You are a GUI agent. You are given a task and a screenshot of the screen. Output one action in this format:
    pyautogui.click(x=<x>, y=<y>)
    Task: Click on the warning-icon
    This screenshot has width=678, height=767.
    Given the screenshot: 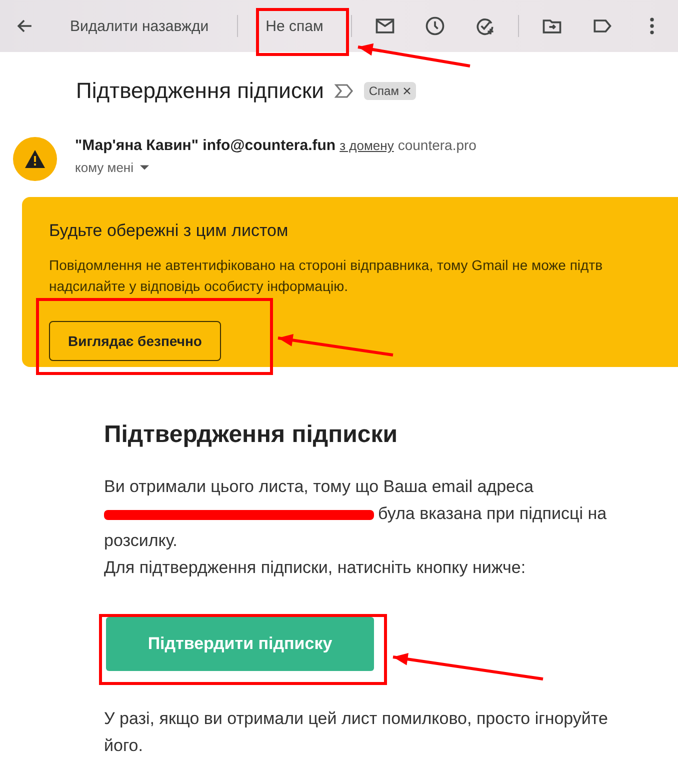 What is the action you would take?
    pyautogui.click(x=35, y=159)
    